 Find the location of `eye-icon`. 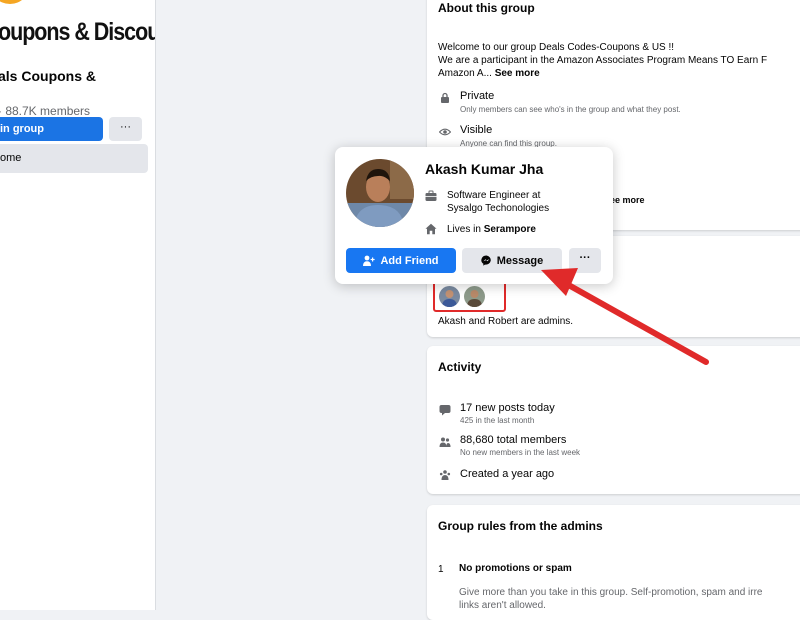

eye-icon is located at coordinates (445, 132).